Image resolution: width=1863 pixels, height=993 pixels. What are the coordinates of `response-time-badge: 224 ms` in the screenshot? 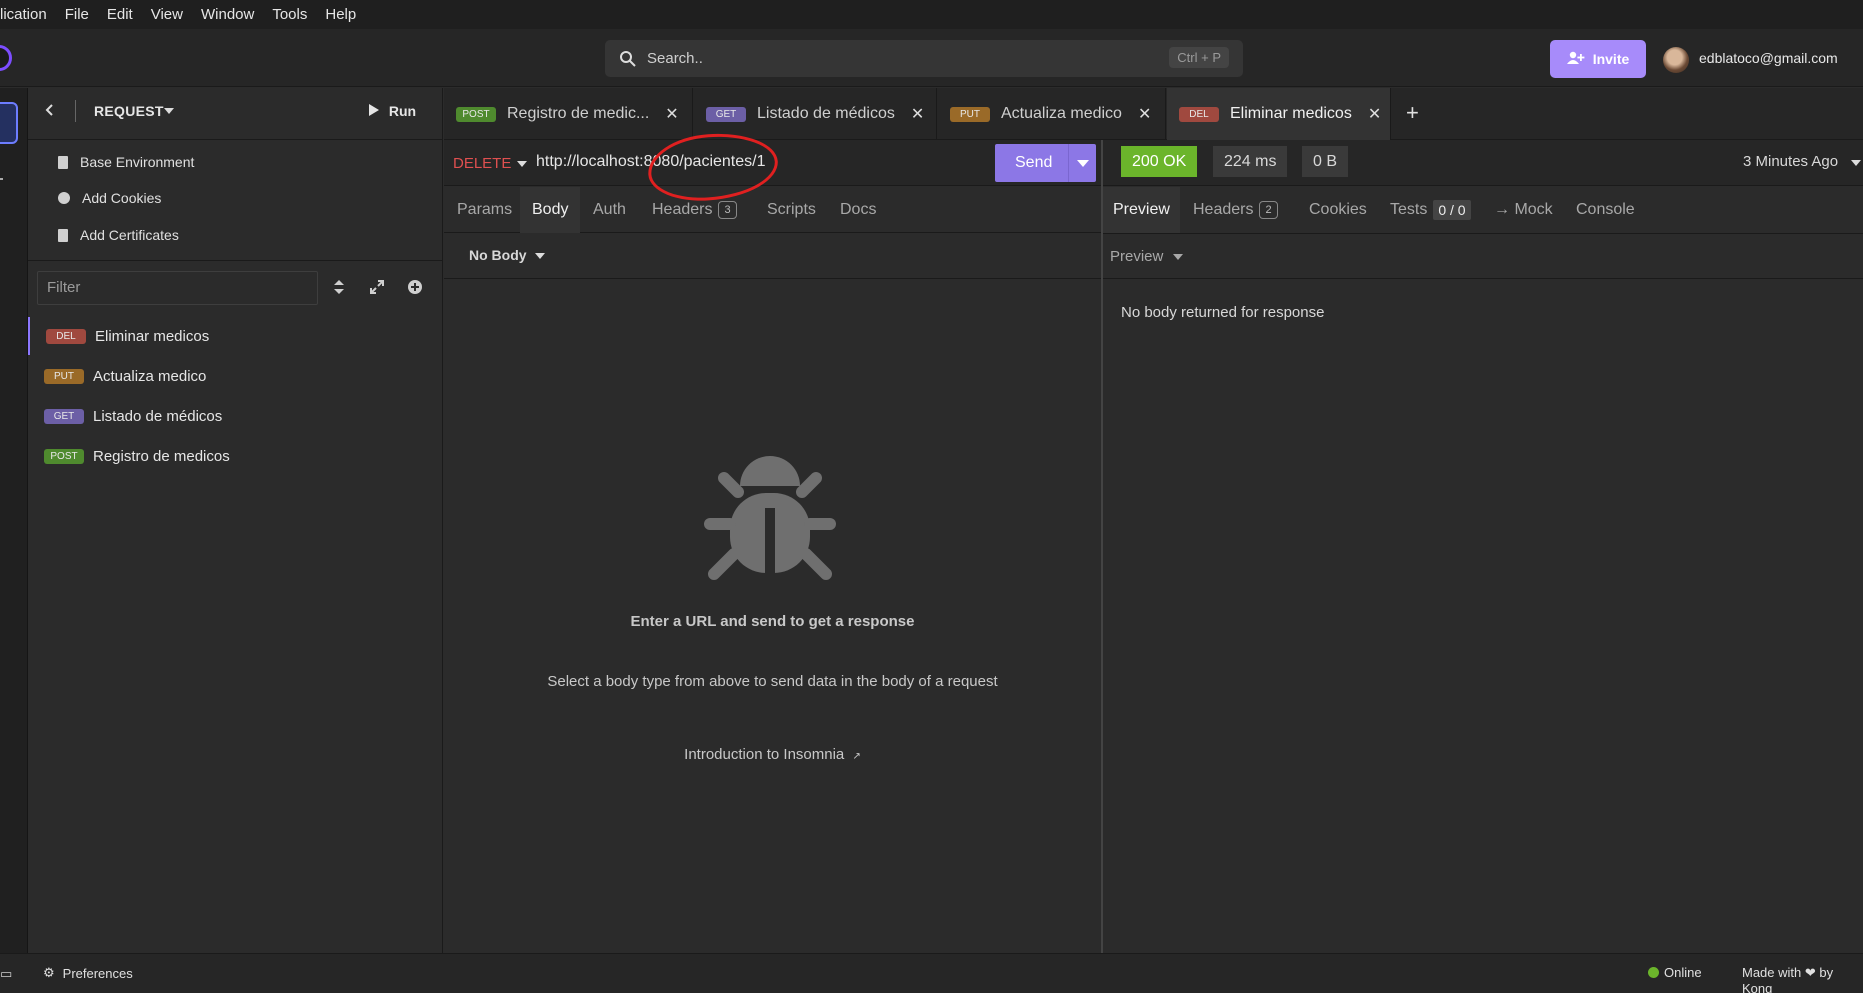 It's located at (1250, 161).